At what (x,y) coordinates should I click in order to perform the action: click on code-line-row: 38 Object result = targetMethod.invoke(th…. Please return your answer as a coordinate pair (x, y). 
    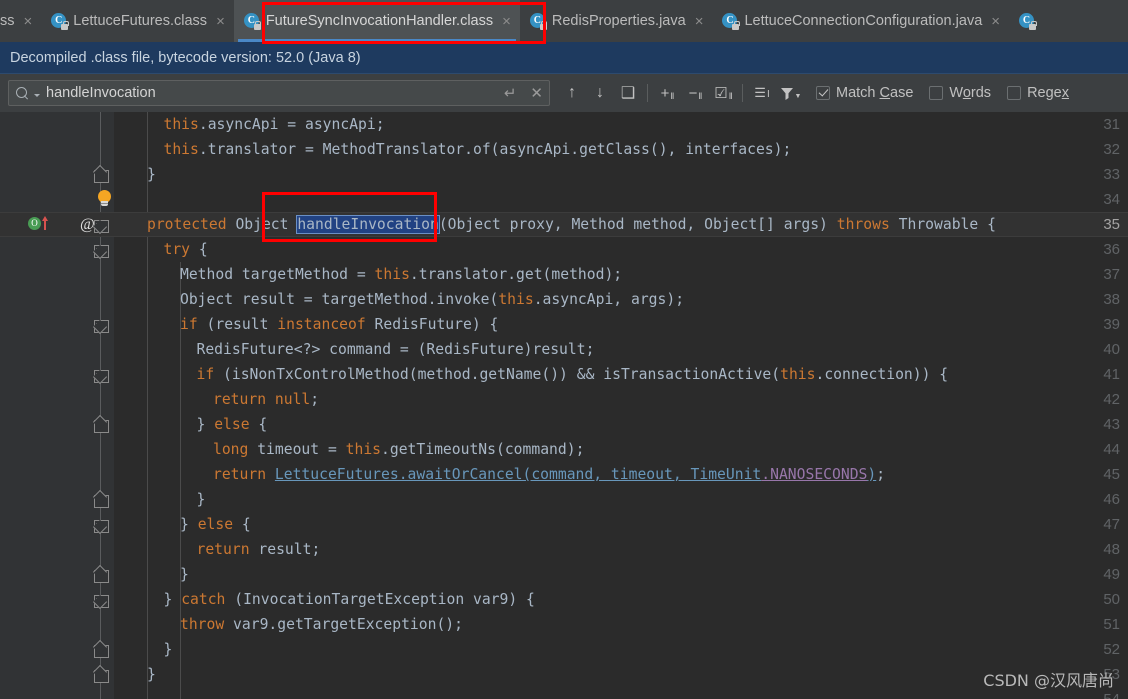
    Looking at the image, I should click on (564, 299).